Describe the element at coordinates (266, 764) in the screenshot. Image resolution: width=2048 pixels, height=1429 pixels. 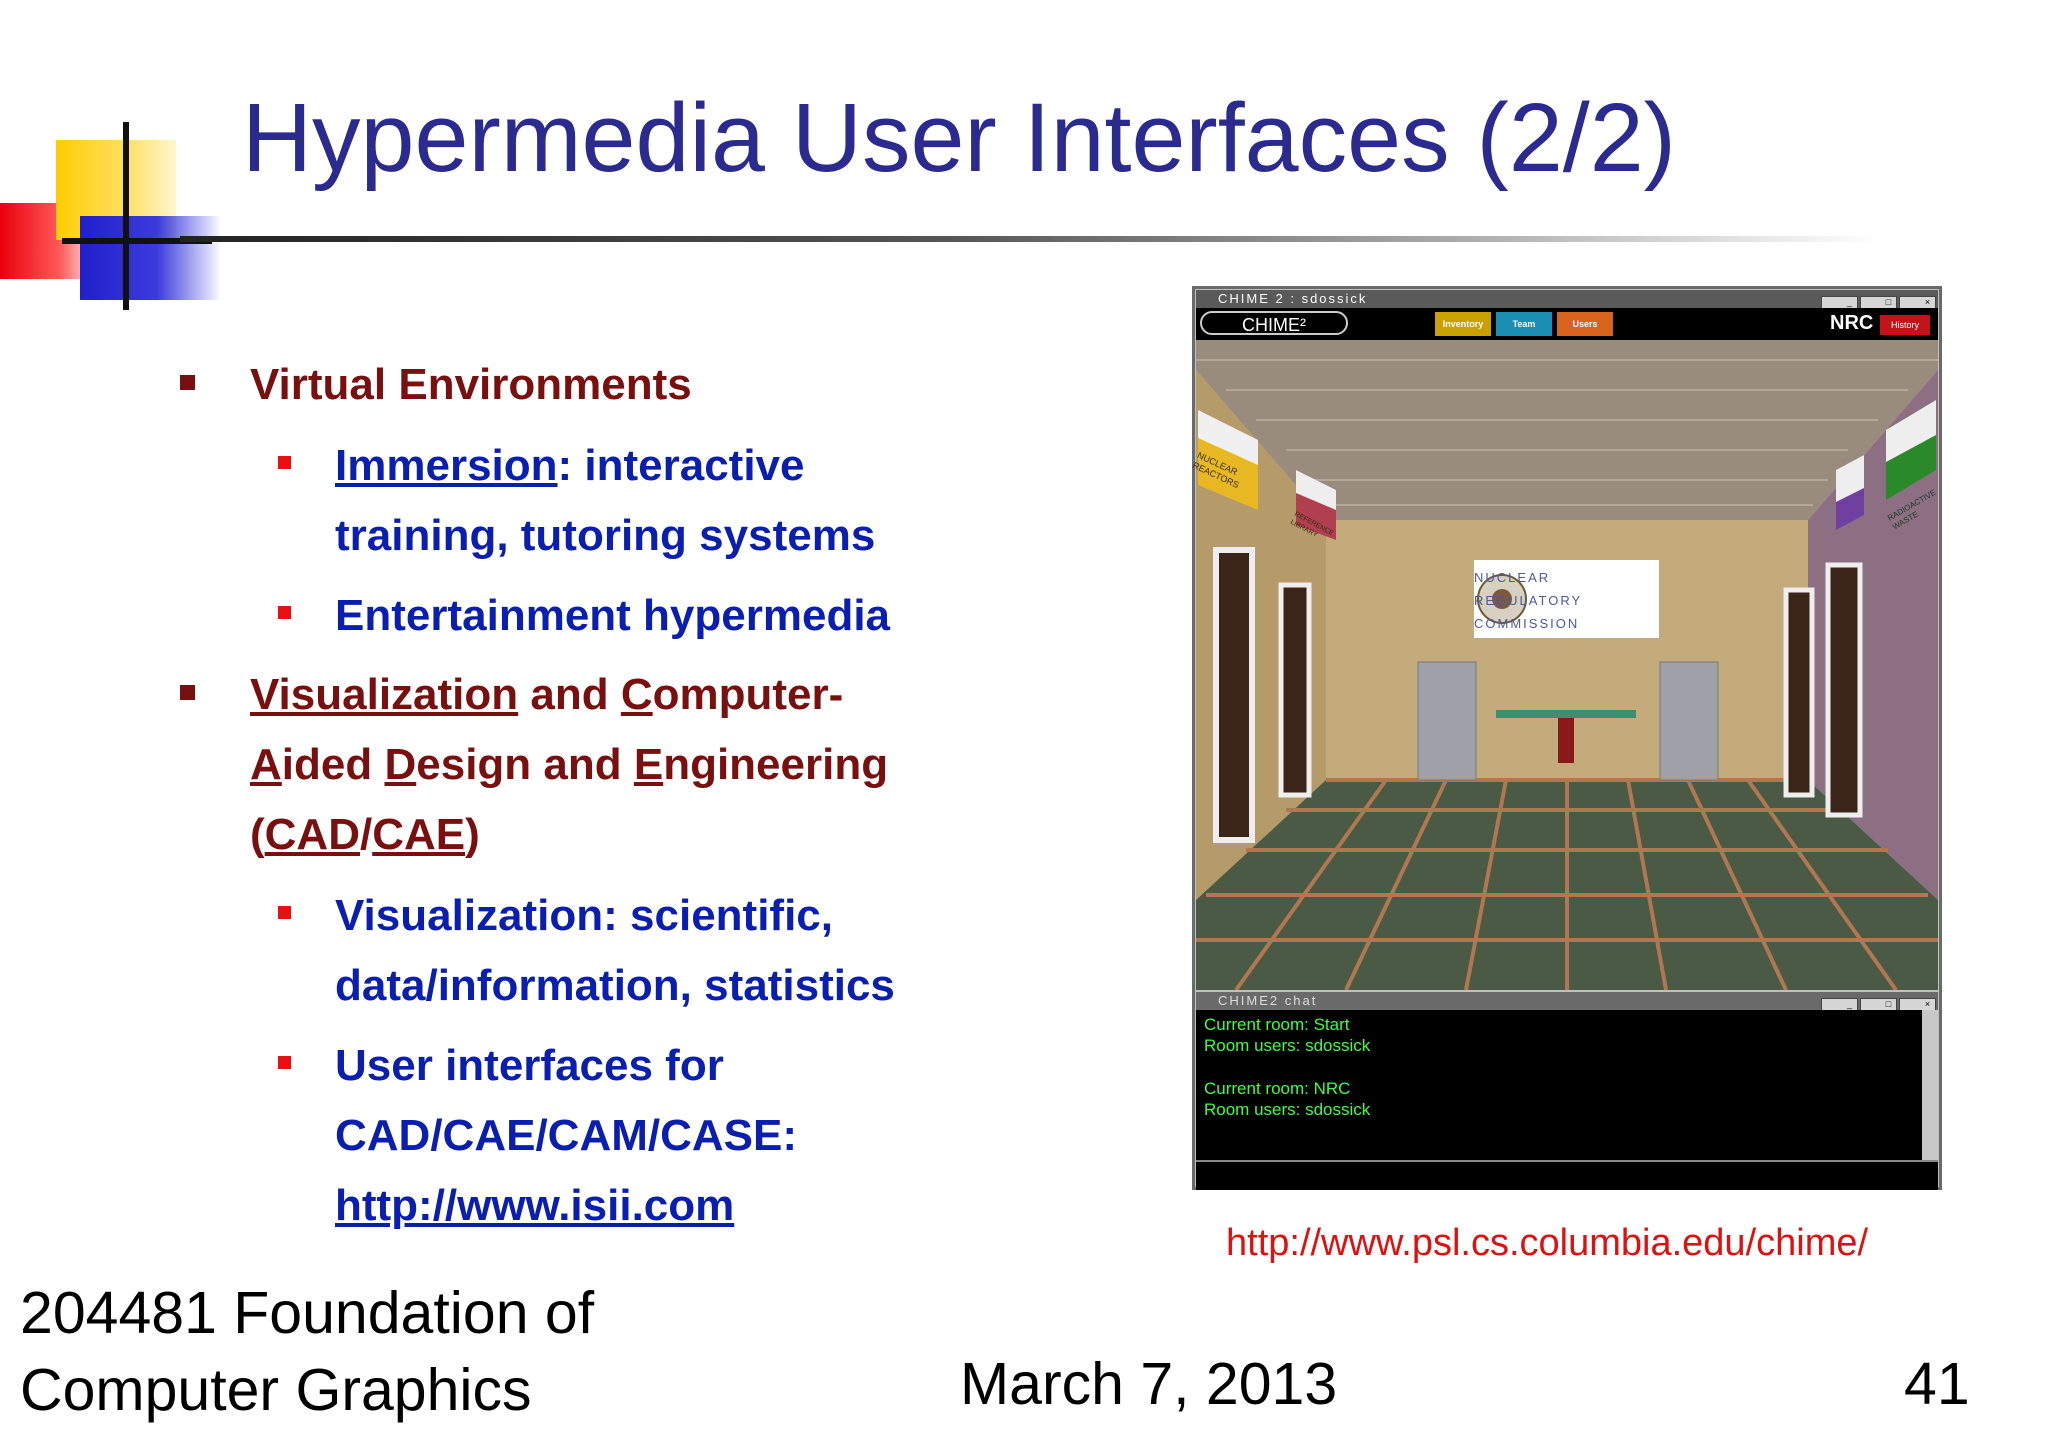
I see `underlined-letter: A` at that location.